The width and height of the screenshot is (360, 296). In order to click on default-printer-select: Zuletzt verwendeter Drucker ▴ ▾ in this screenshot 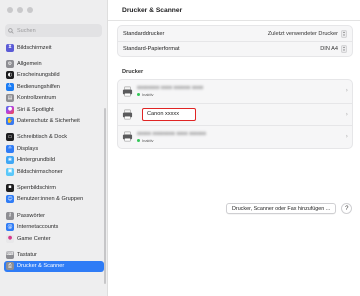, I will do `click(307, 33)`.